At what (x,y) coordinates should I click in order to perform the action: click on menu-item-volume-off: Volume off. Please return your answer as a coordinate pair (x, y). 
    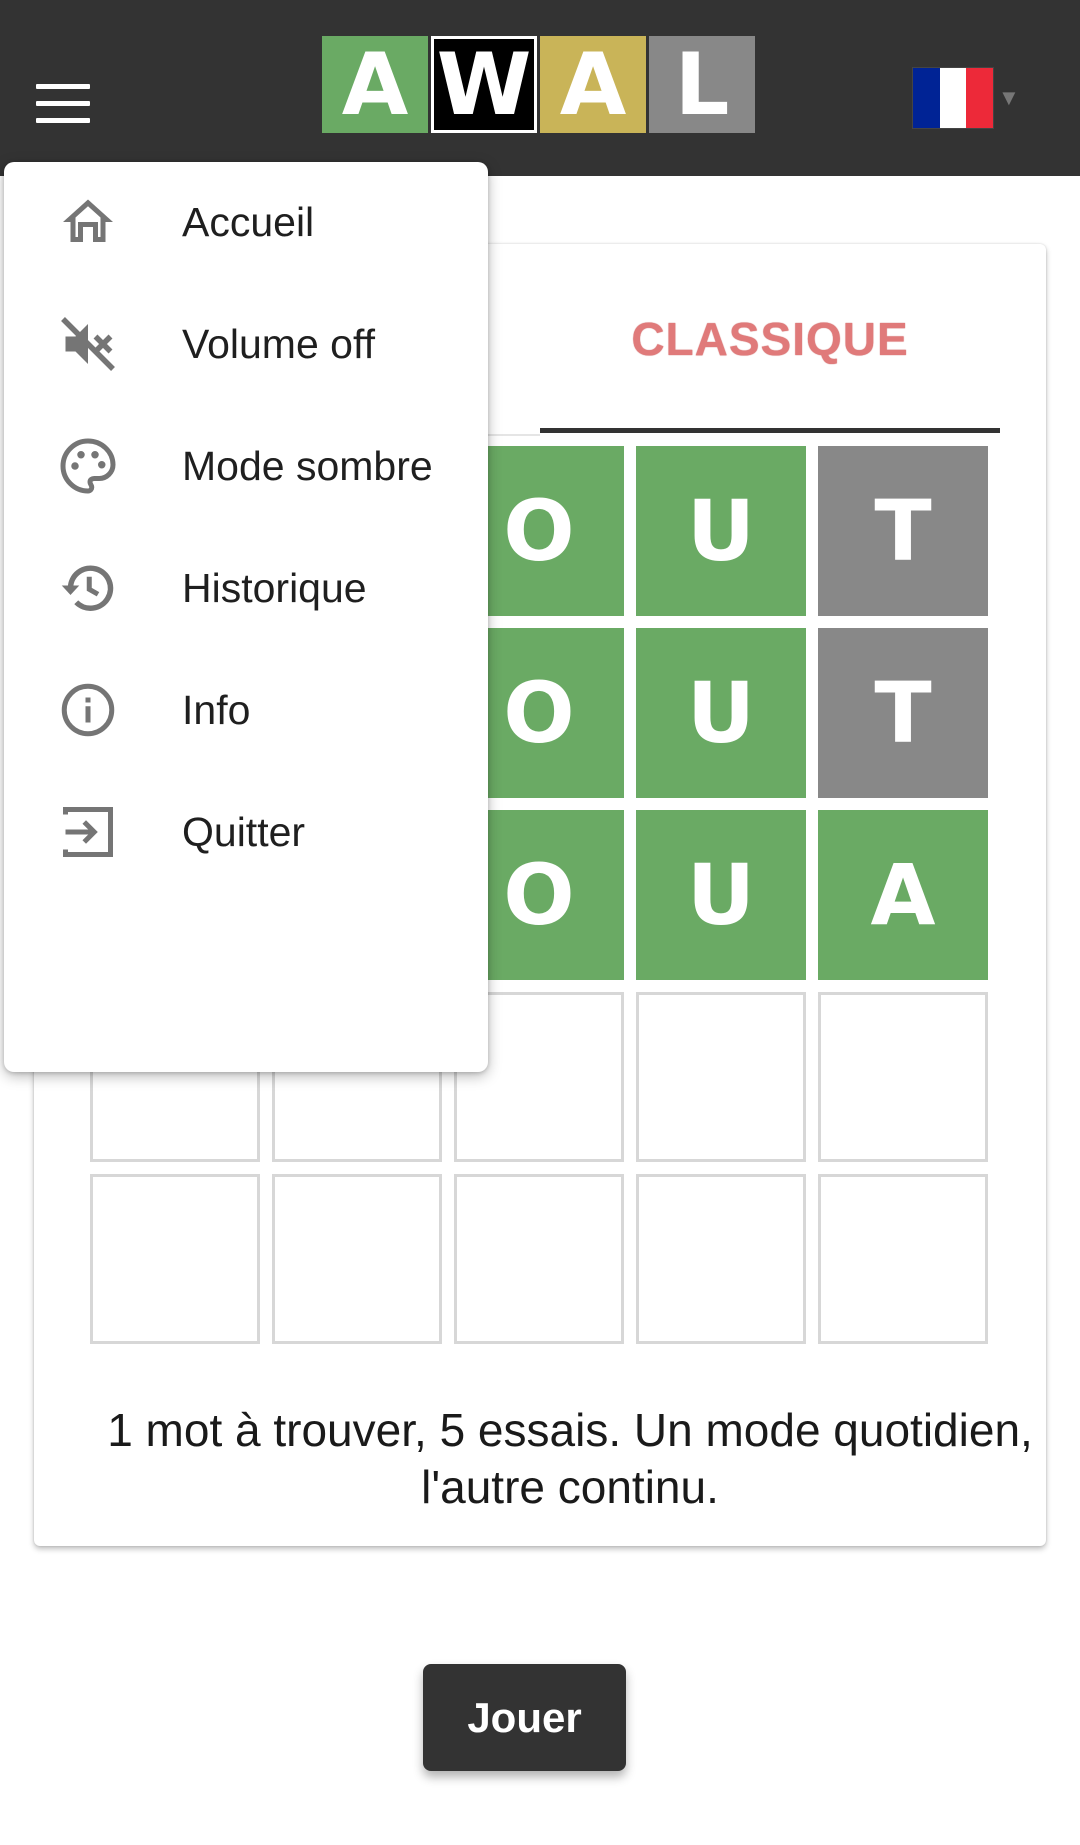
    Looking at the image, I should click on (246, 344).